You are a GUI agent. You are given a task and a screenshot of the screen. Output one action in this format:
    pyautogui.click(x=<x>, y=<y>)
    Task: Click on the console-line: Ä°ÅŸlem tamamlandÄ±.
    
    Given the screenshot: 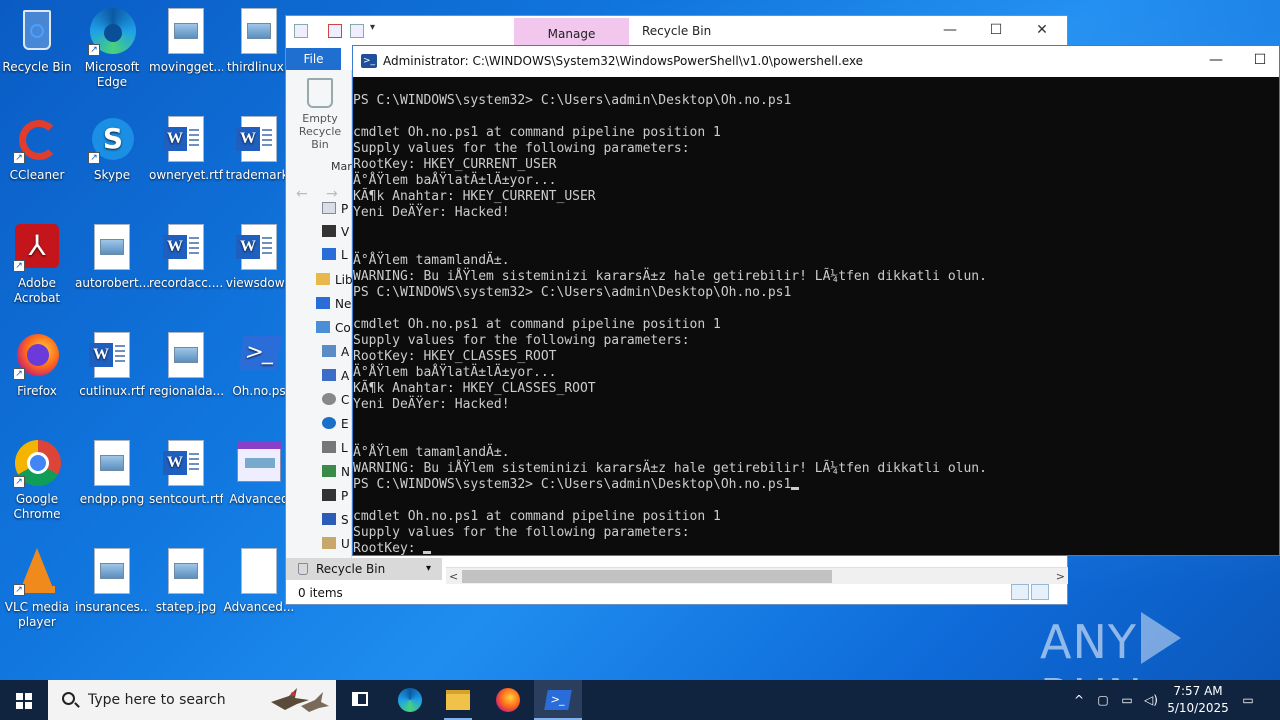 What is the action you would take?
    pyautogui.click(x=431, y=452)
    